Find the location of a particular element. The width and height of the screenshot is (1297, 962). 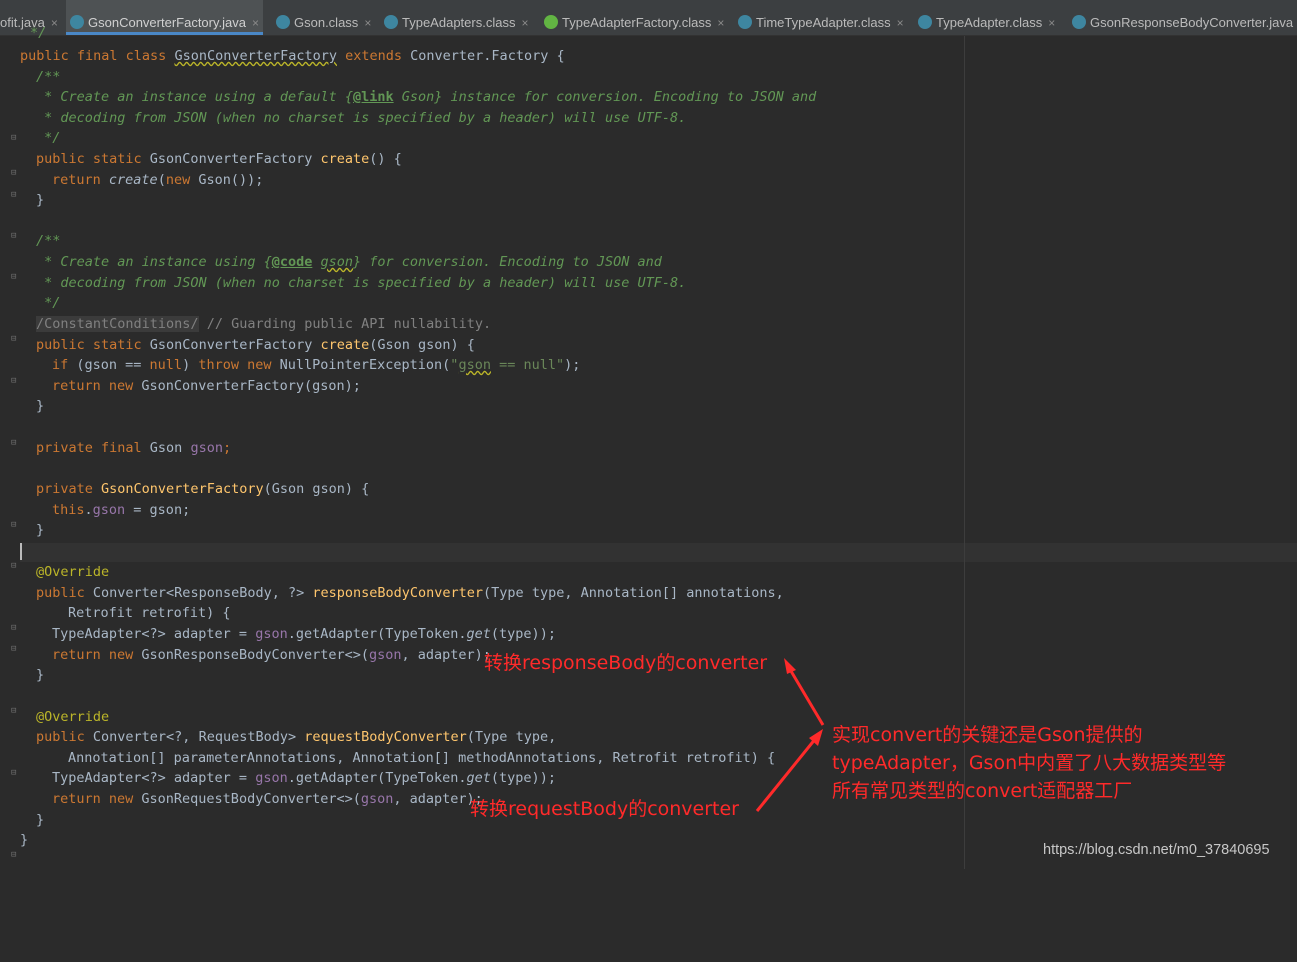

annotation-note-line3: 所有常见类型的convert适配器工厂 is located at coordinates (982, 791).